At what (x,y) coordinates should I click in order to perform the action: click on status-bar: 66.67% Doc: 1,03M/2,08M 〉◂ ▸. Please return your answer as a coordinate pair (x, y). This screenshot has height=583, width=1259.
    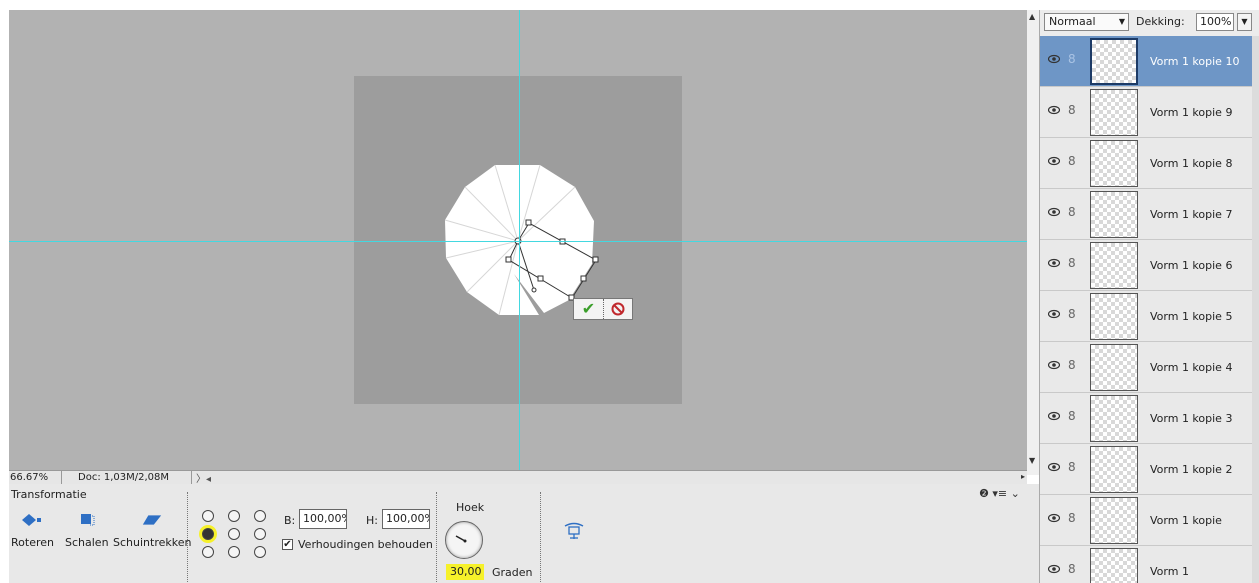
    Looking at the image, I should click on (518, 477).